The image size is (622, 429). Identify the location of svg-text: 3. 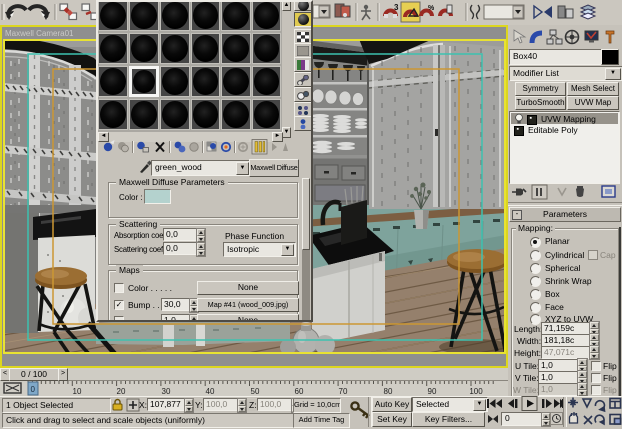
(396, 7).